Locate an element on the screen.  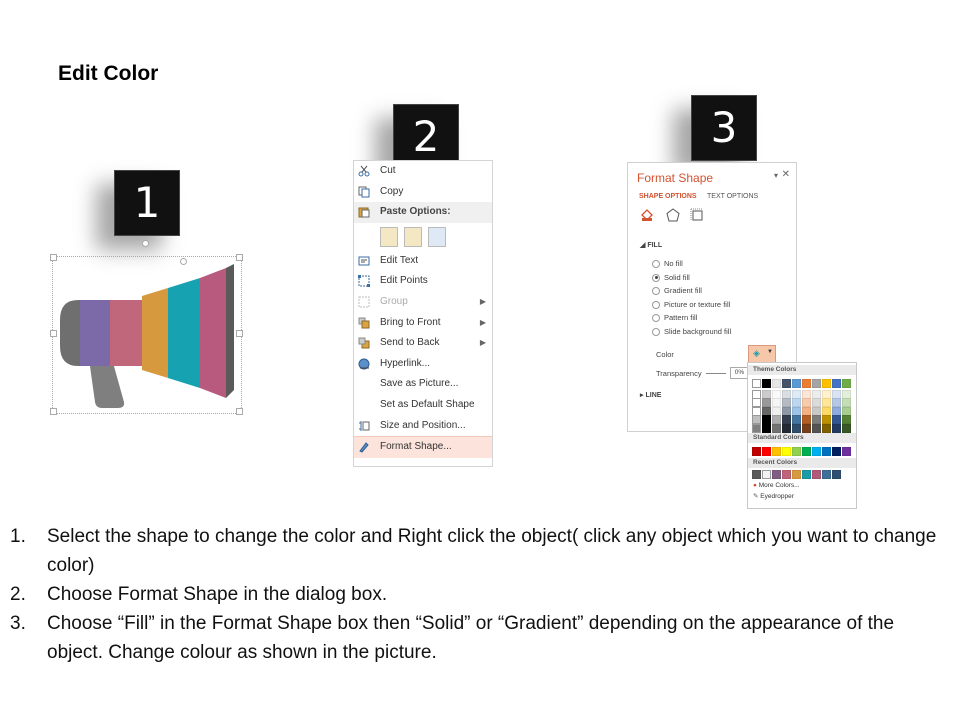
paste-merge-formatting-icon is located at coordinates (413, 236).